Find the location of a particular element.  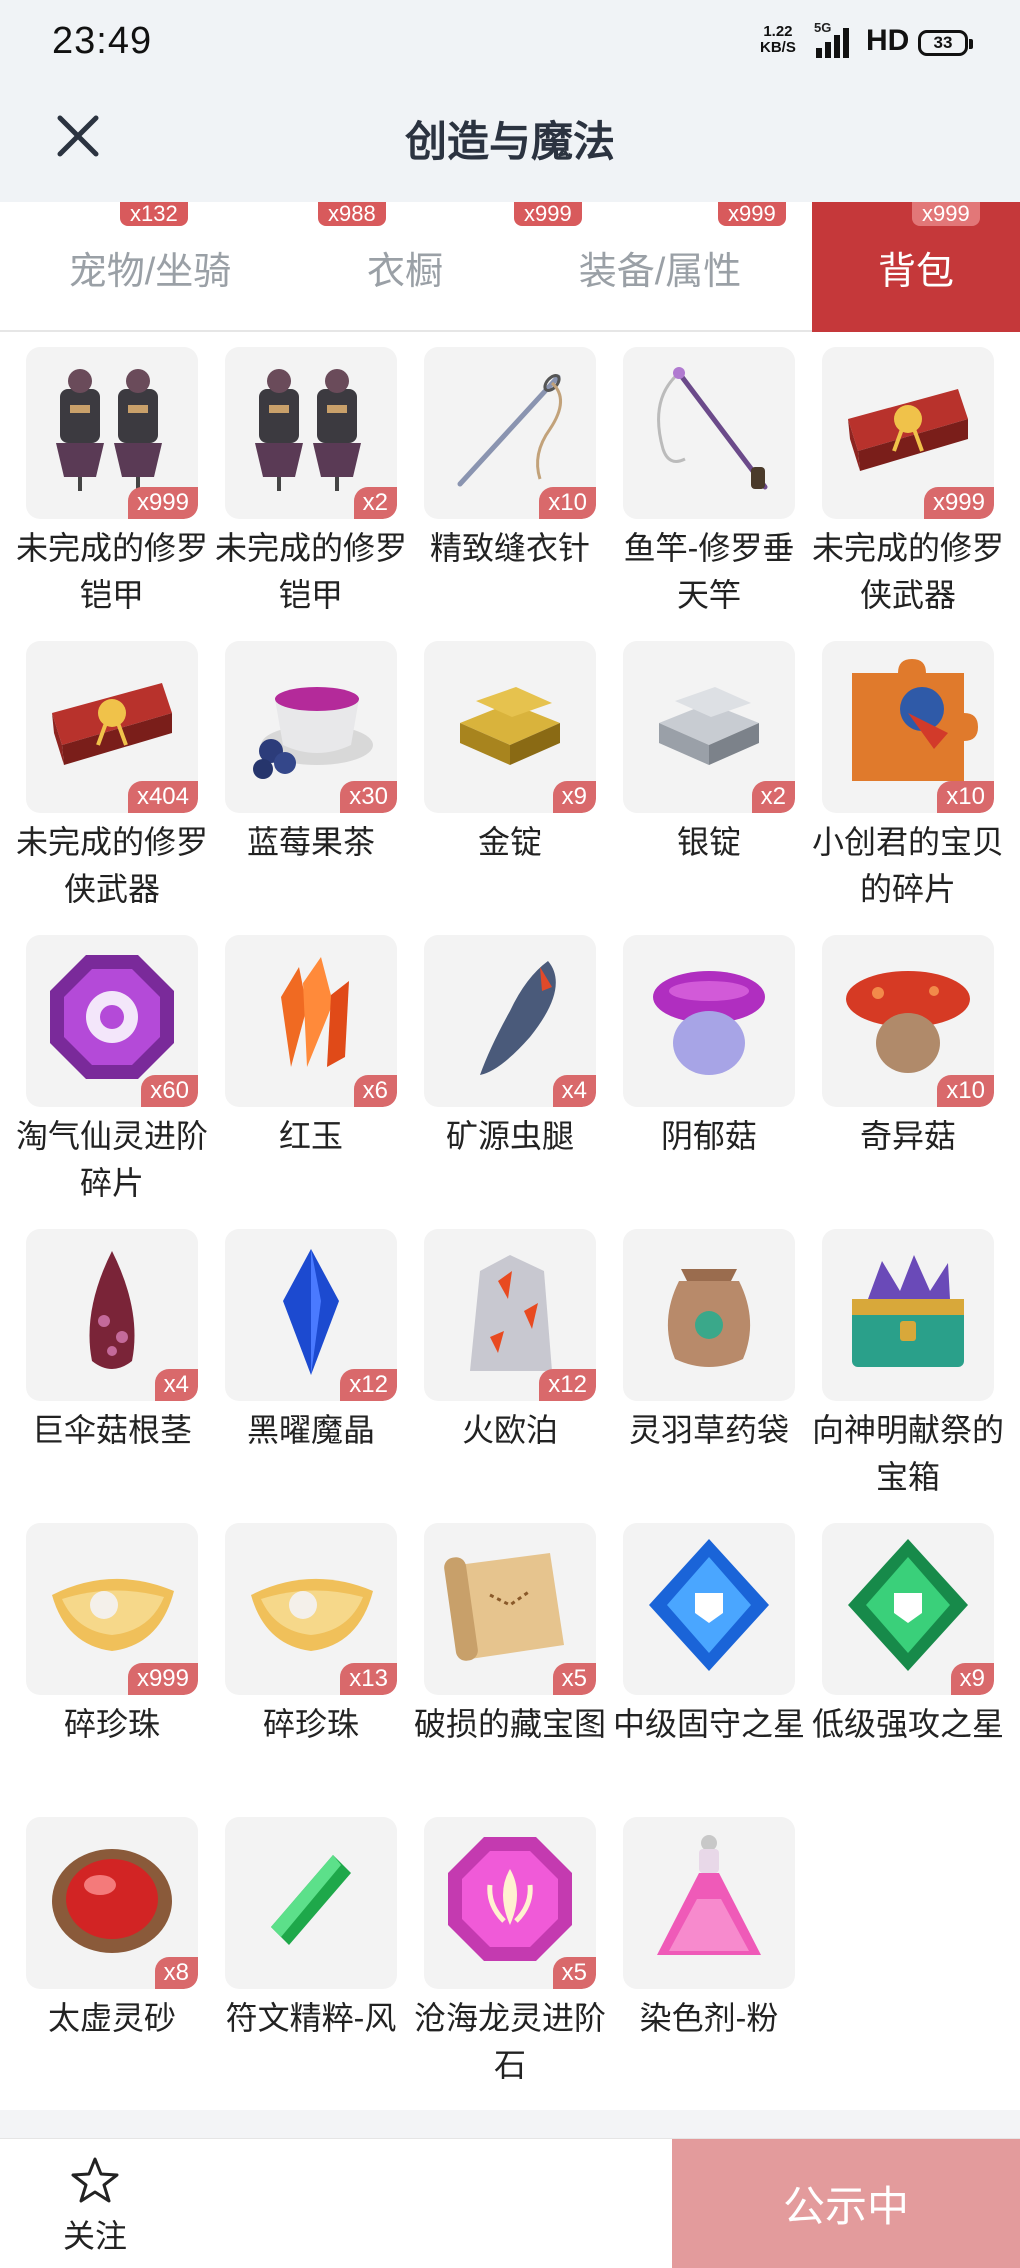

red-crystal-icon is located at coordinates (315, 1012).